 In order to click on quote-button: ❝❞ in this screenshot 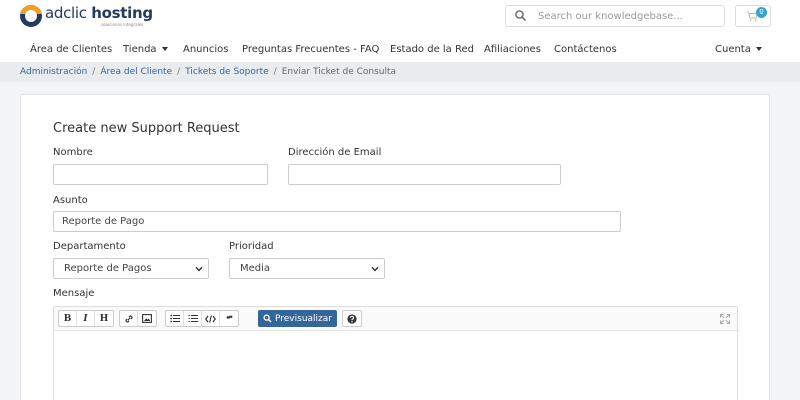, I will do `click(229, 318)`.